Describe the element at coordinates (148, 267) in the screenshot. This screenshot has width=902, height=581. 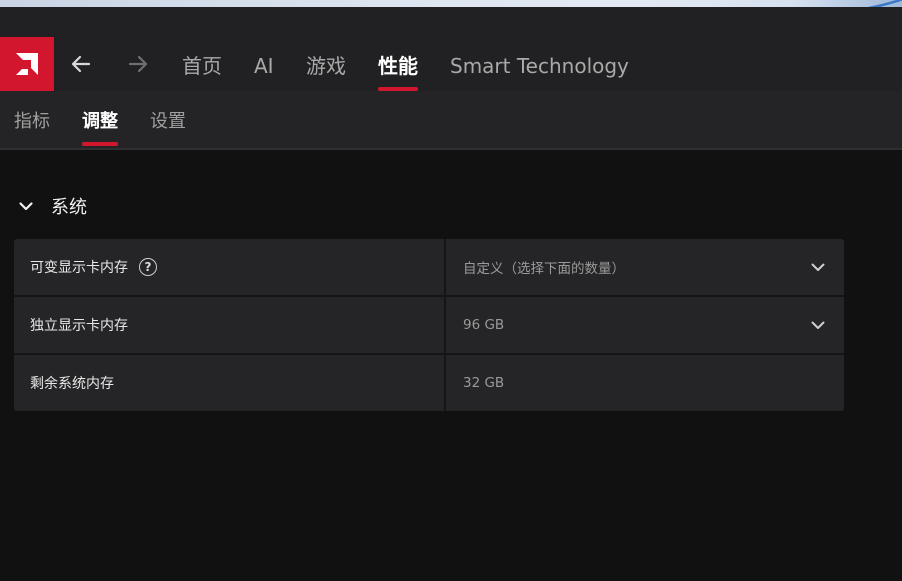
I see `question-mark-icon: ?` at that location.